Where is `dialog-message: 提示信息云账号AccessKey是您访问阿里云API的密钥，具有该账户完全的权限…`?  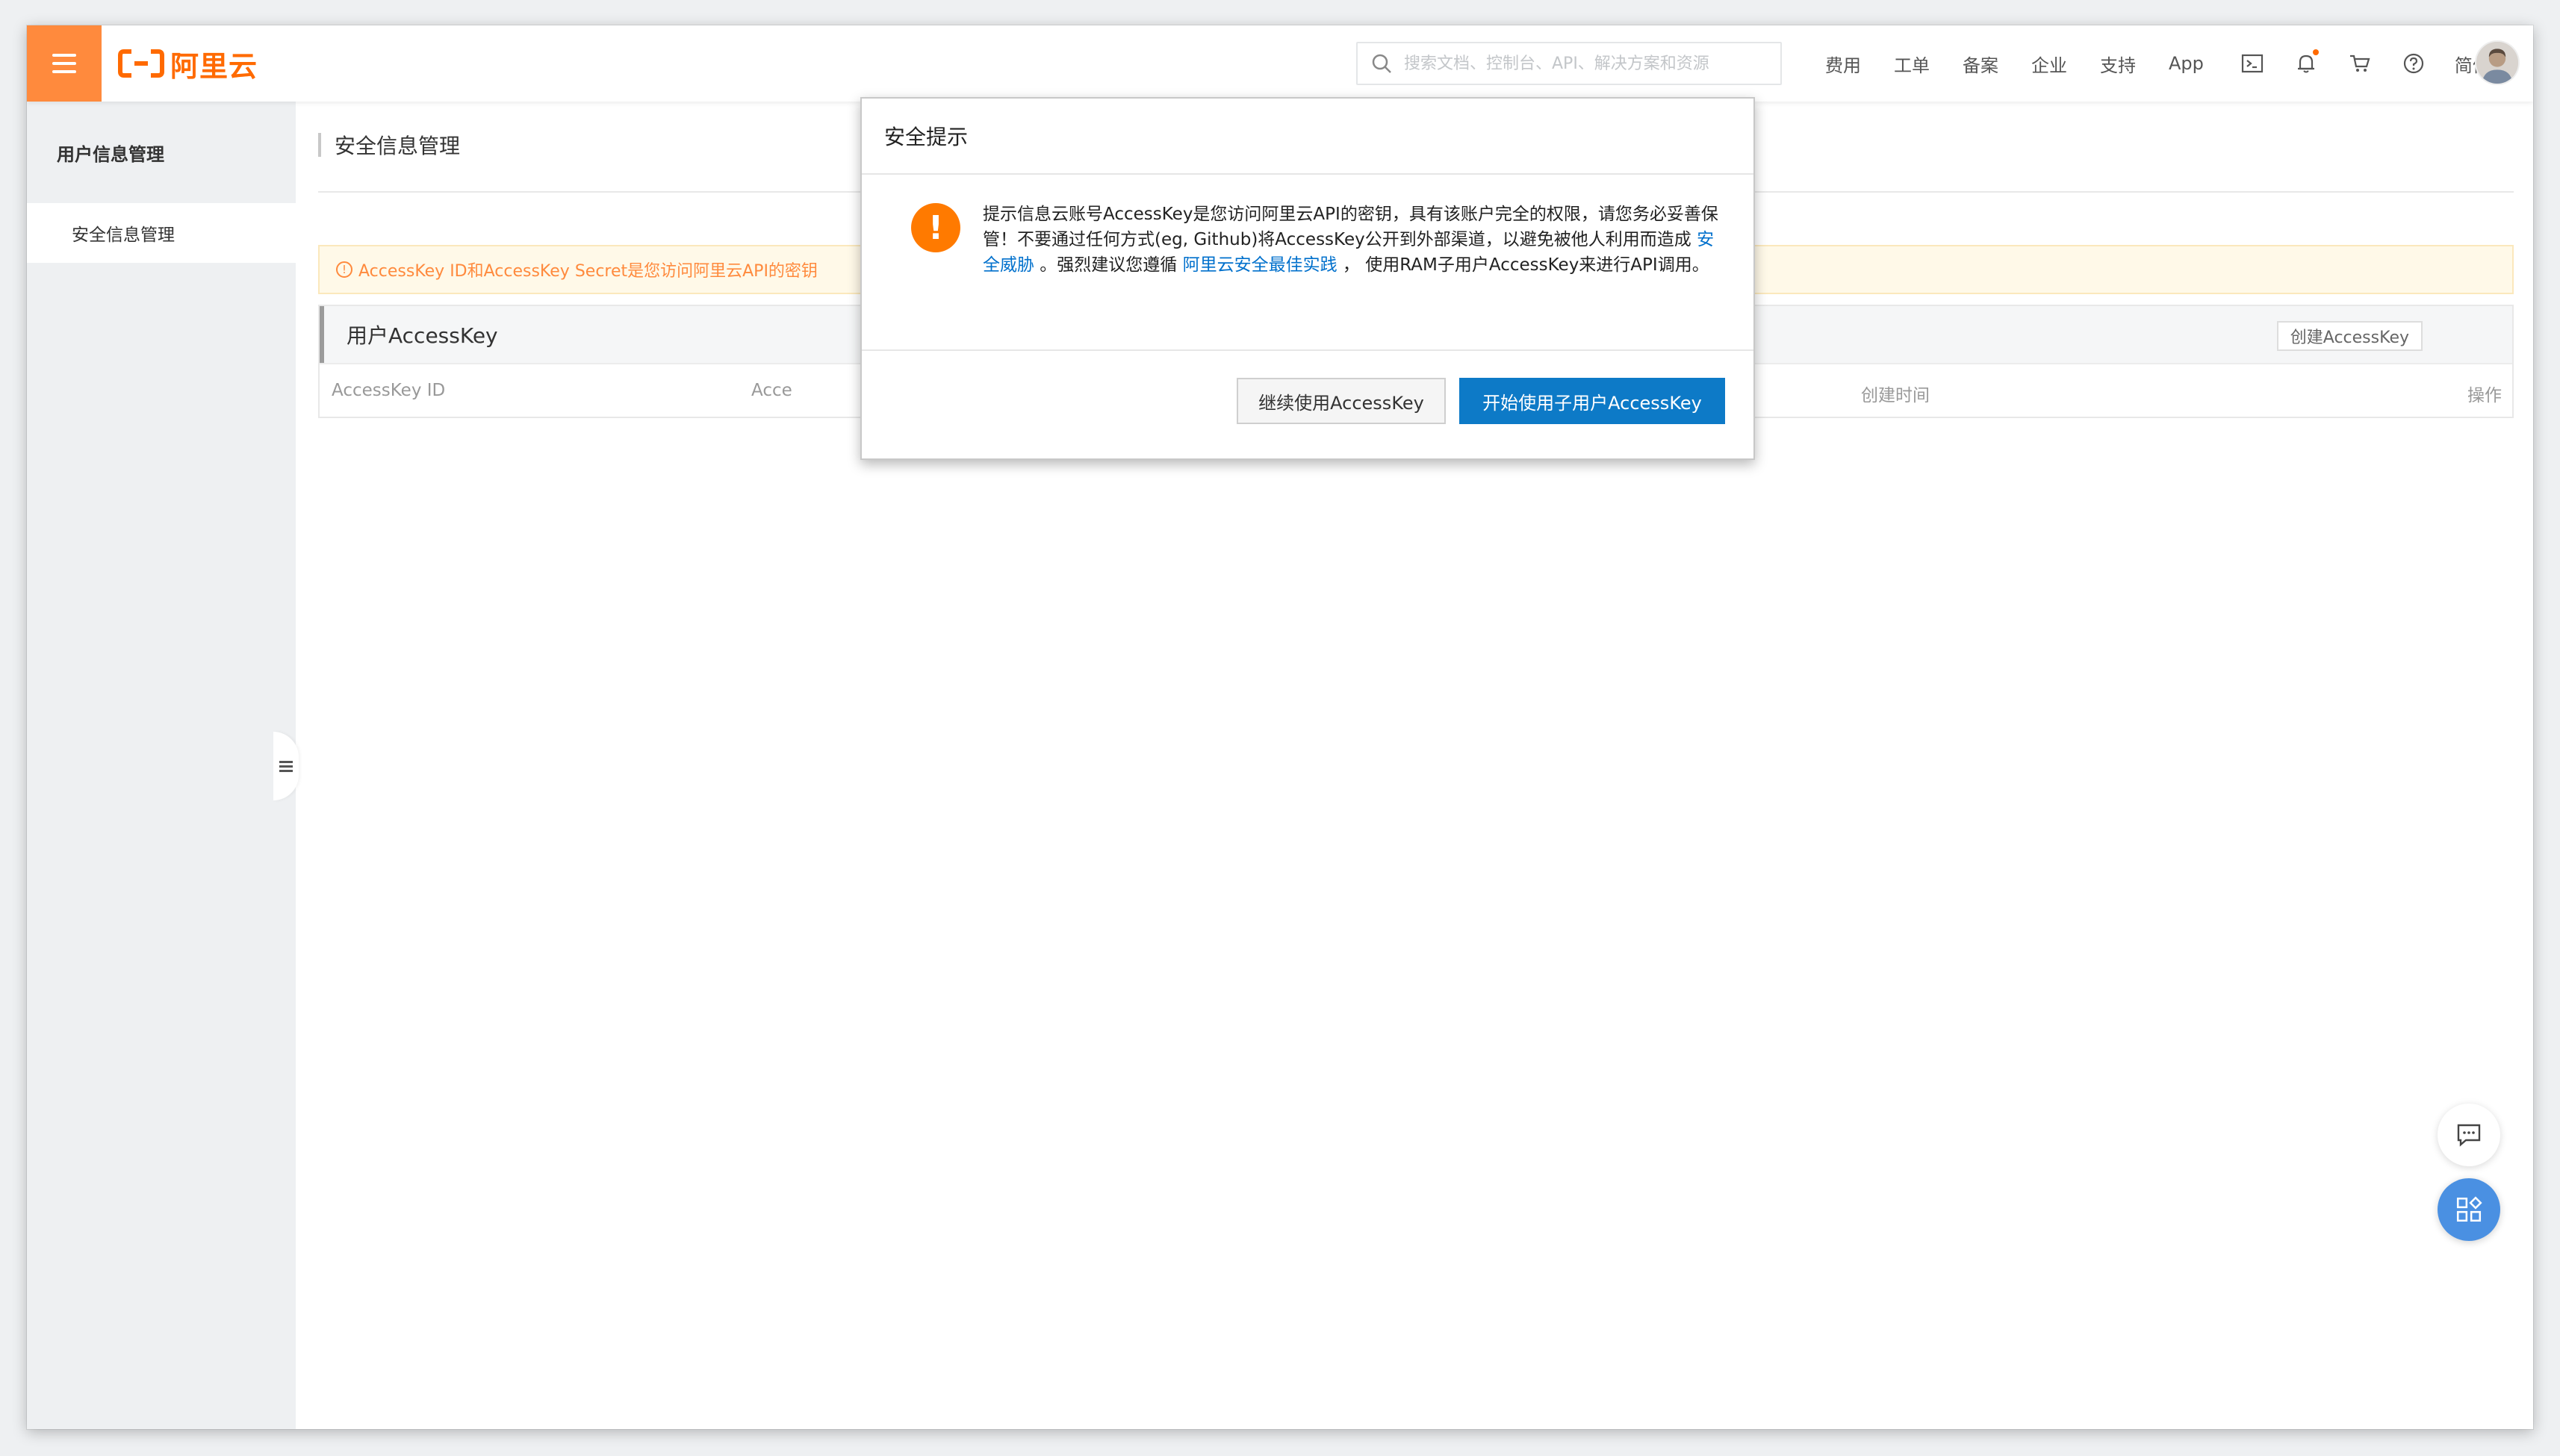
dialog-message: 提示信息云账号AccessKey是您访问阿里云API的密钥，具有该账户完全的权限… is located at coordinates (1352, 240).